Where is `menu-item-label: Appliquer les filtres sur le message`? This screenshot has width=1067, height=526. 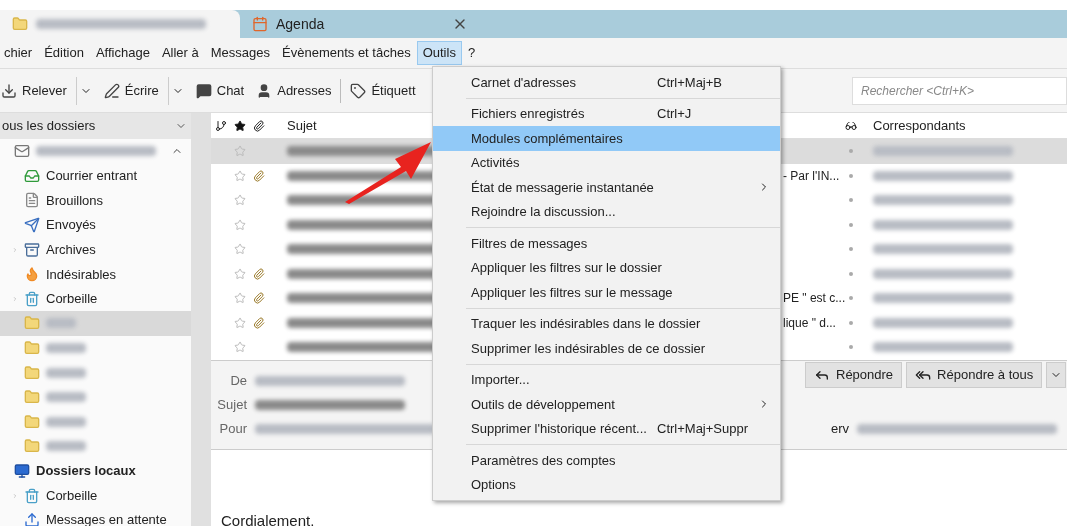
menu-item-label: Appliquer les filtres sur le message is located at coordinates (572, 292).